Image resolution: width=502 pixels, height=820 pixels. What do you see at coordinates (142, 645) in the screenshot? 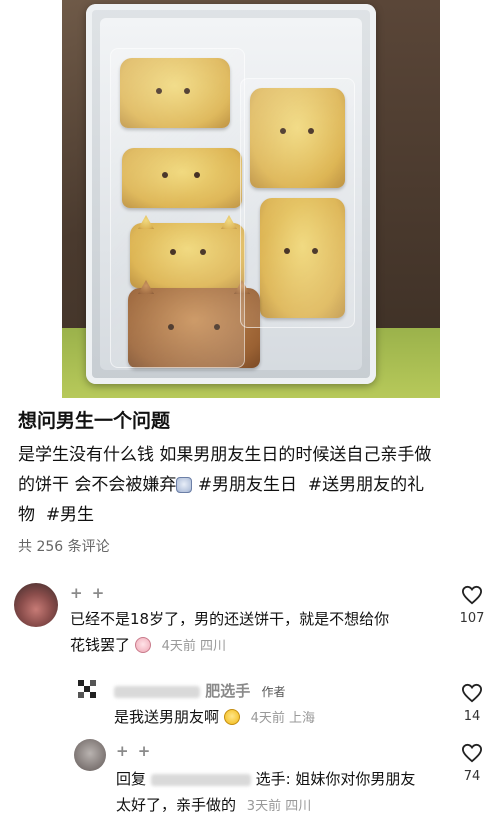
I see `pig-face-emoji` at bounding box center [142, 645].